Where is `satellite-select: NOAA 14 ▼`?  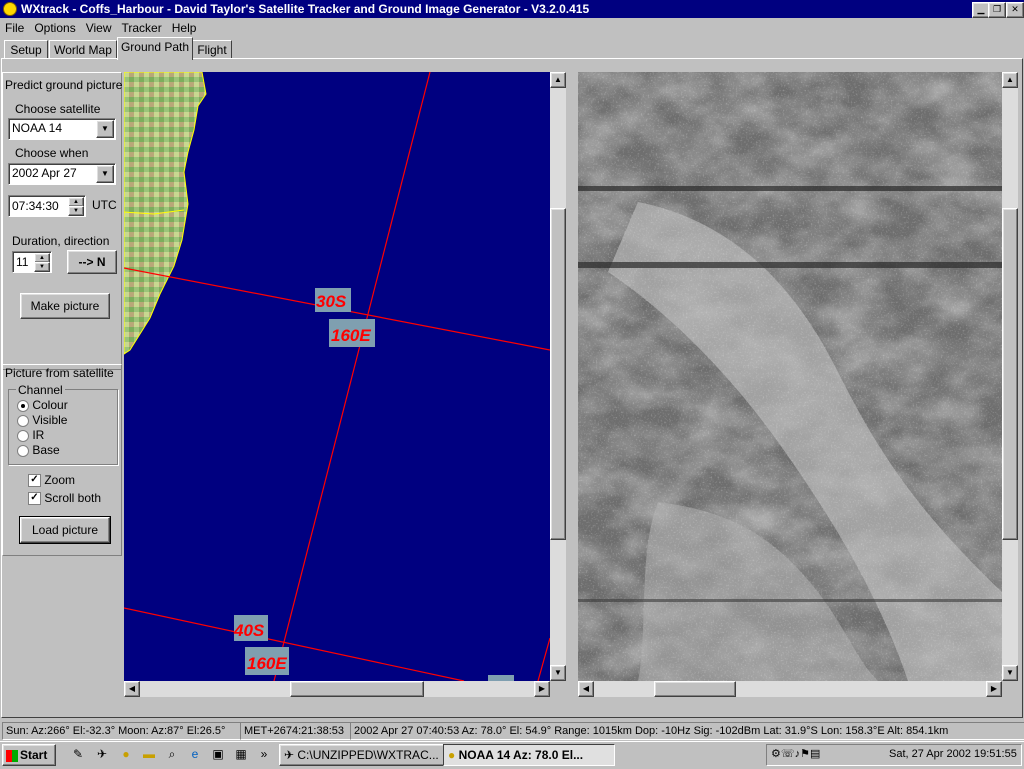
satellite-select: NOAA 14 ▼ is located at coordinates (62, 129).